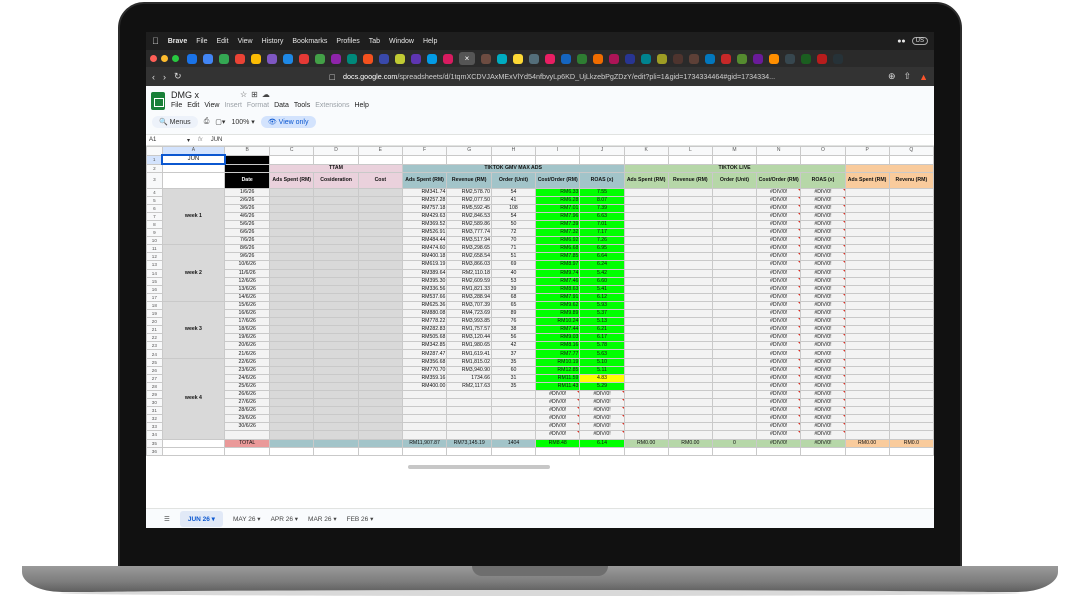 The height and width of the screenshot is (600, 1080). Describe the element at coordinates (557, 313) in the screenshot. I see `cost-per-order-cell: RM9.89` at that location.